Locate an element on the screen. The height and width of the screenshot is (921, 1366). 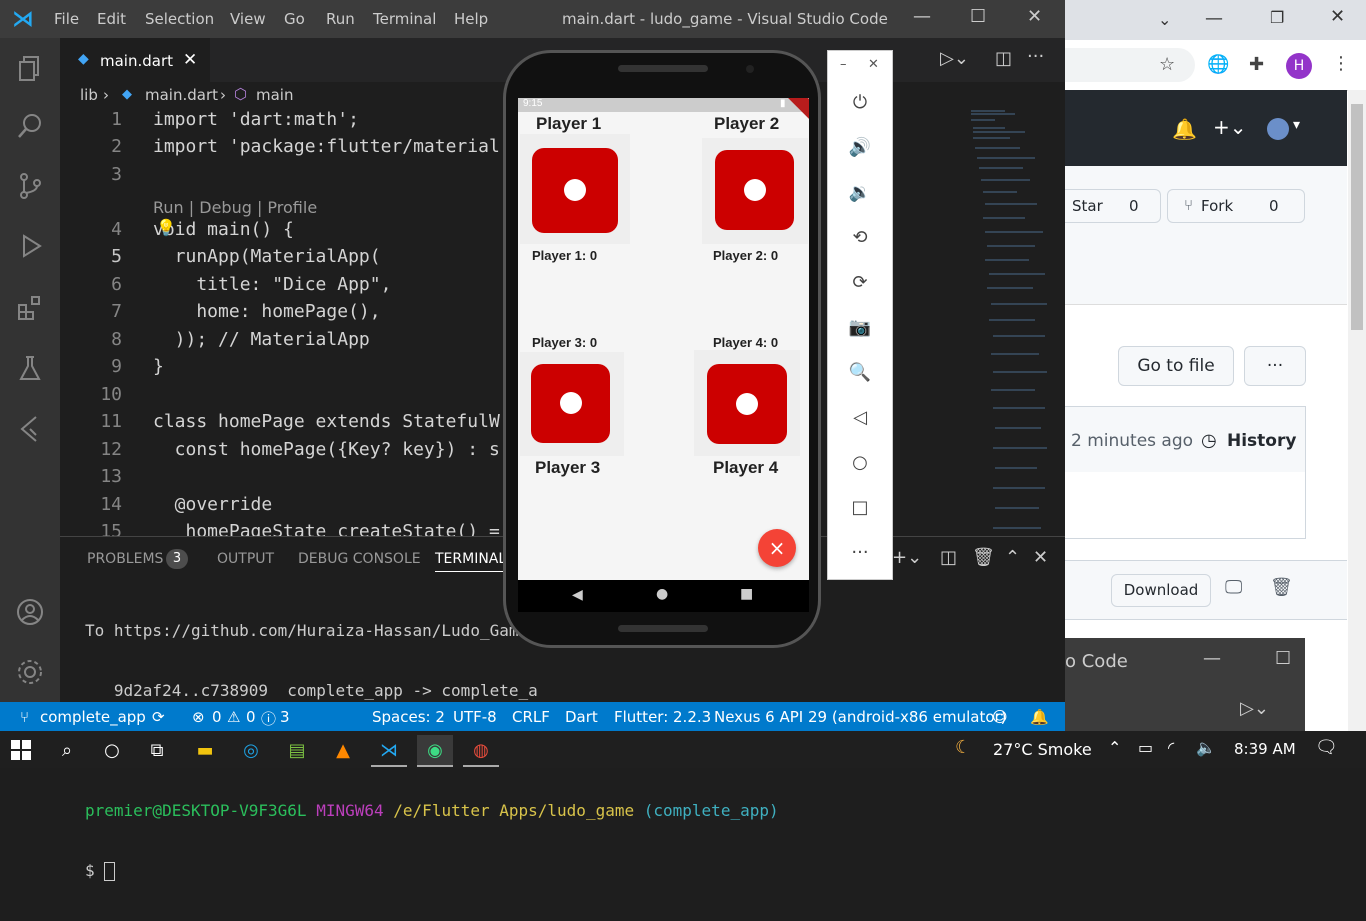
extension-globe-icon: 🌐 is located at coordinates (1218, 64).